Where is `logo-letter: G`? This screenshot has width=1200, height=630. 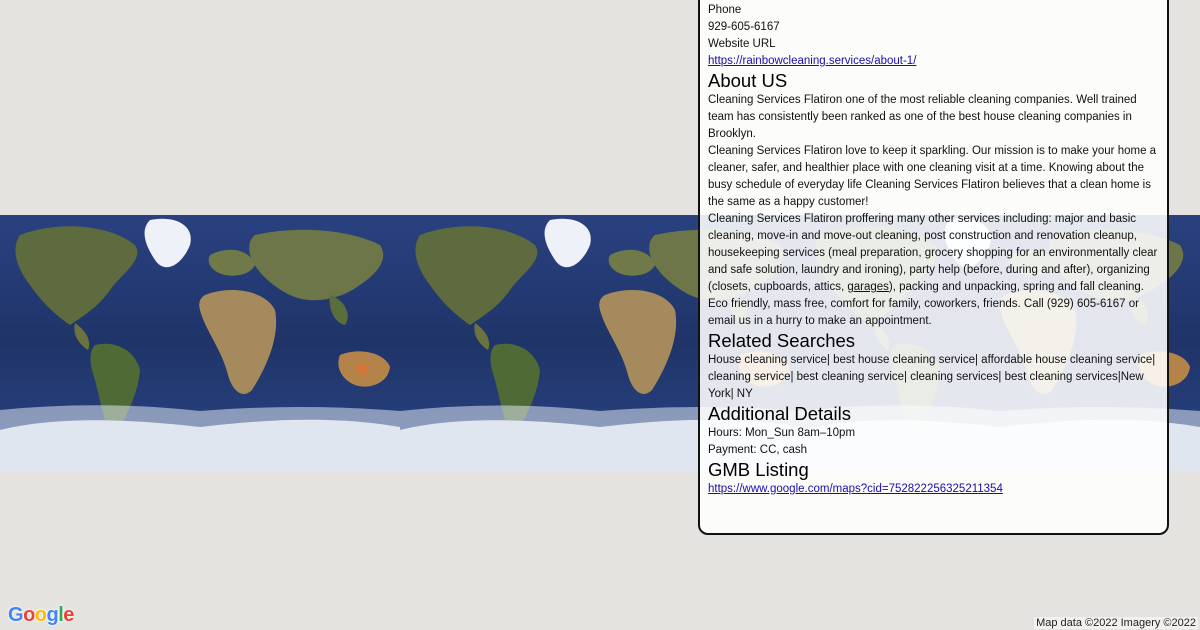
logo-letter: G is located at coordinates (16, 615).